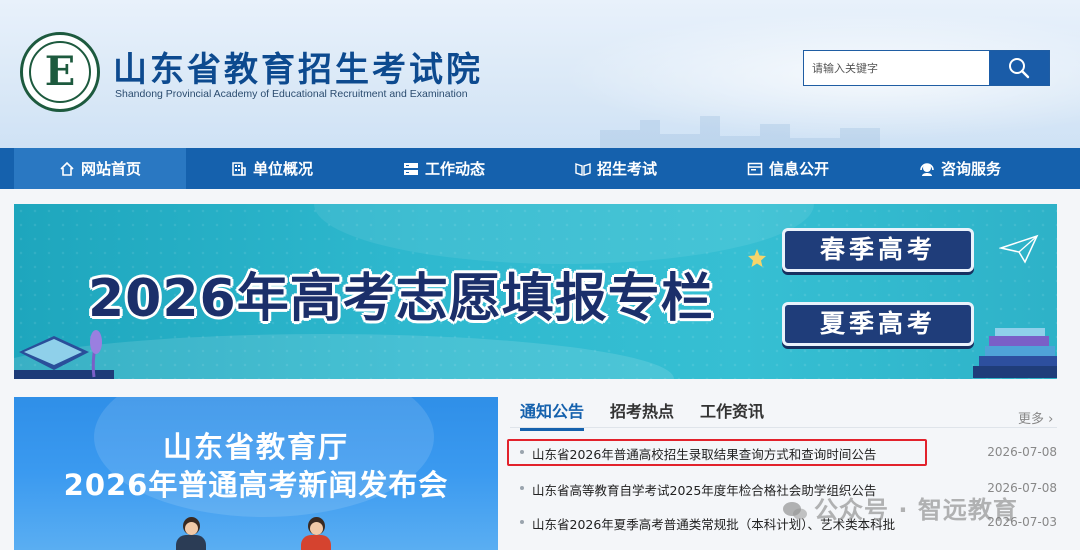 This screenshot has height=550, width=1080. I want to click on press-conference-card: 山东省教育厅 2026年普通高考新闻发布会, so click(256, 473).